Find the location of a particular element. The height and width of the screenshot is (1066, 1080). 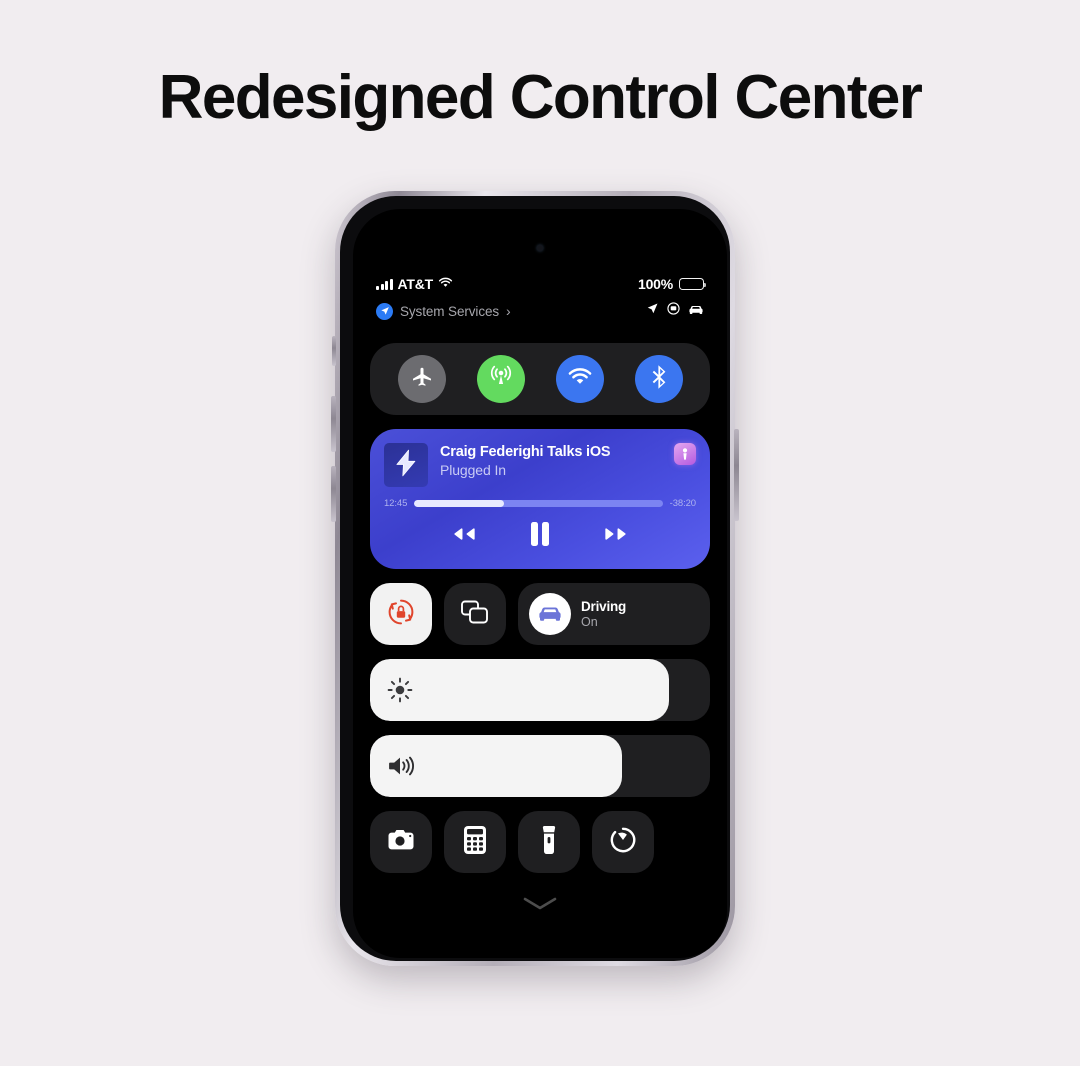

volume-up-button is located at coordinates (333, 424).